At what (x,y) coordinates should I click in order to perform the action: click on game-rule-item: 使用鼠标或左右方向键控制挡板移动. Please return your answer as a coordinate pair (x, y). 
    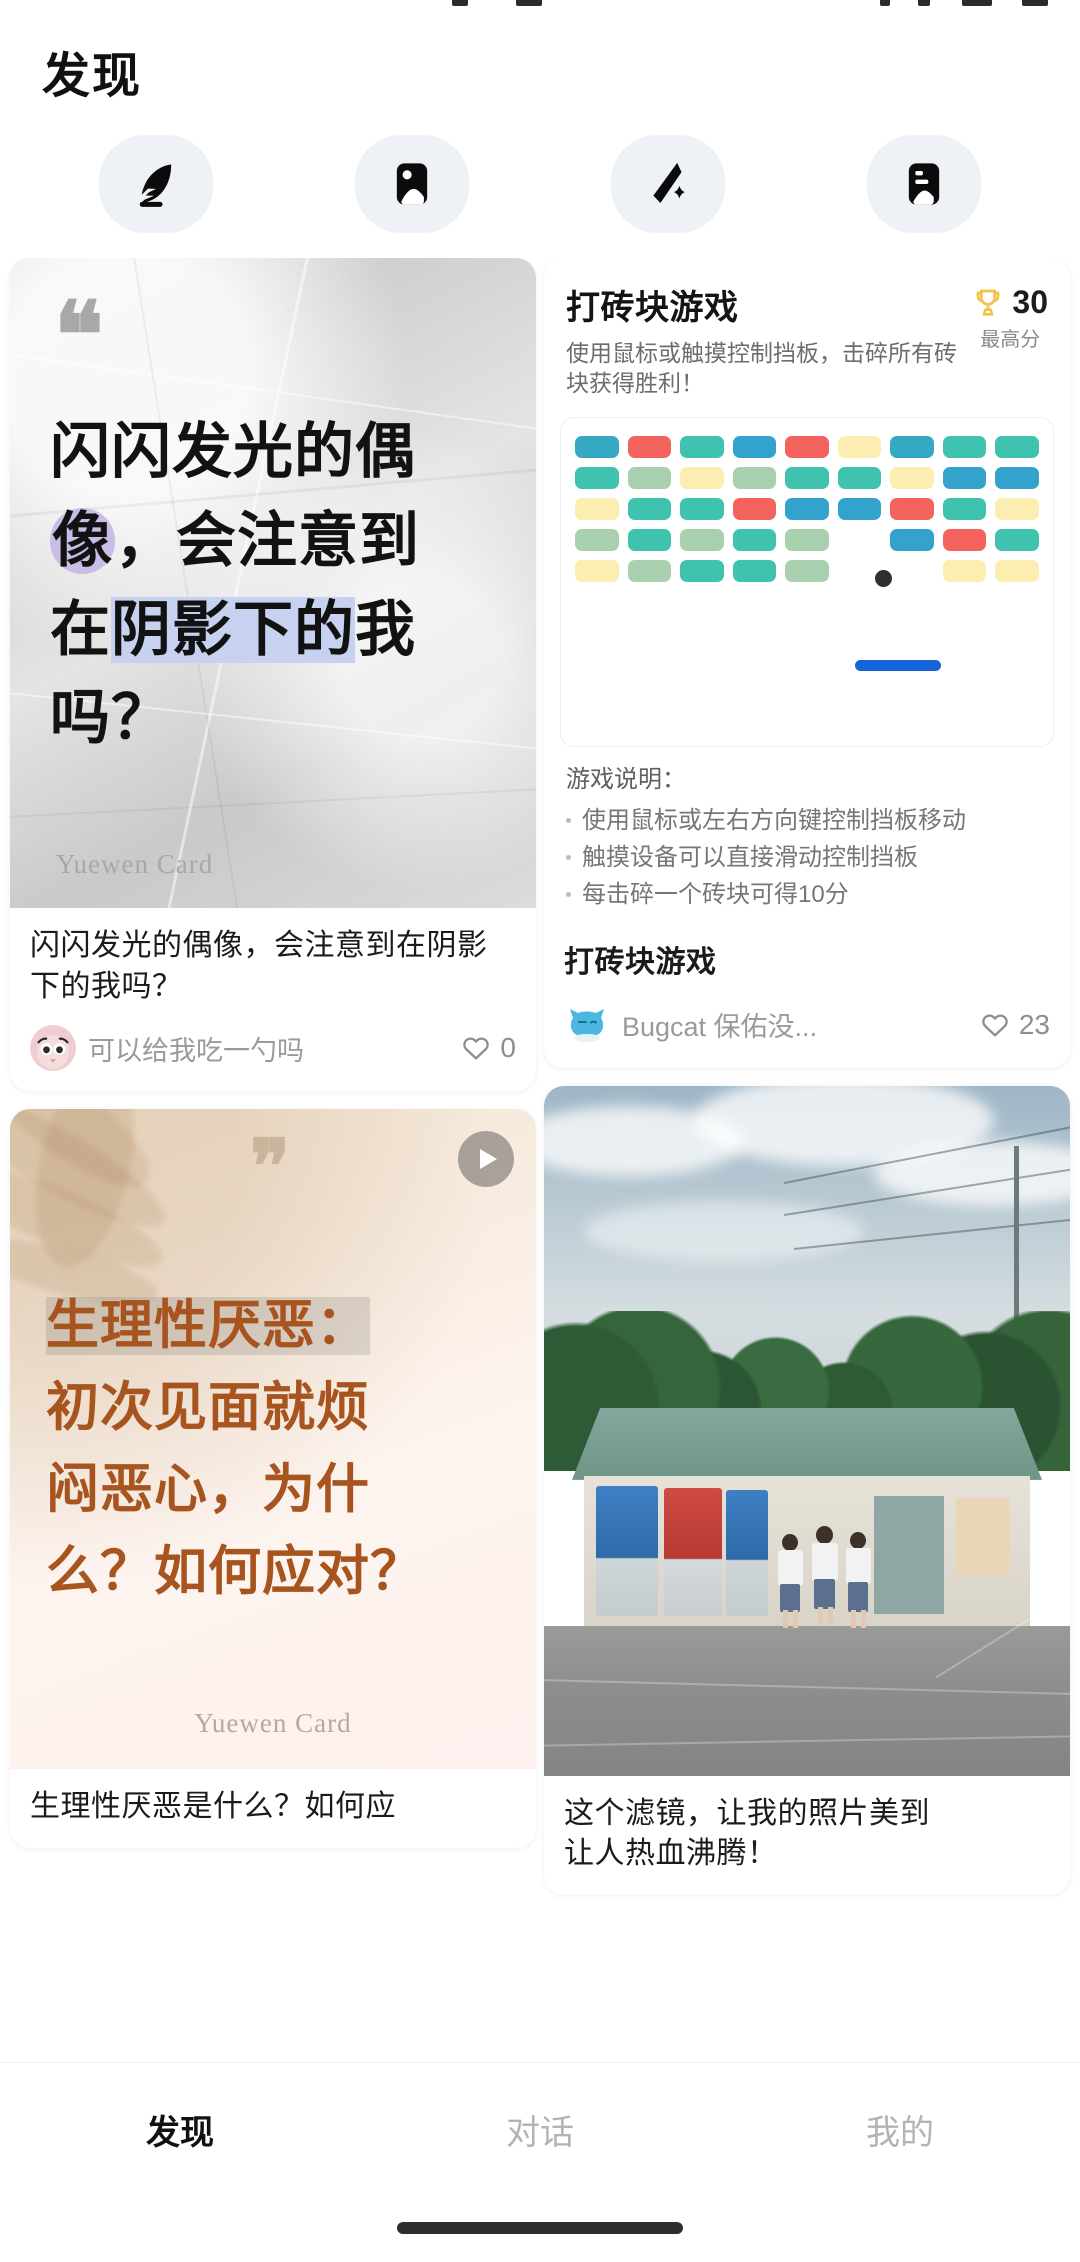
    Looking at the image, I should click on (807, 820).